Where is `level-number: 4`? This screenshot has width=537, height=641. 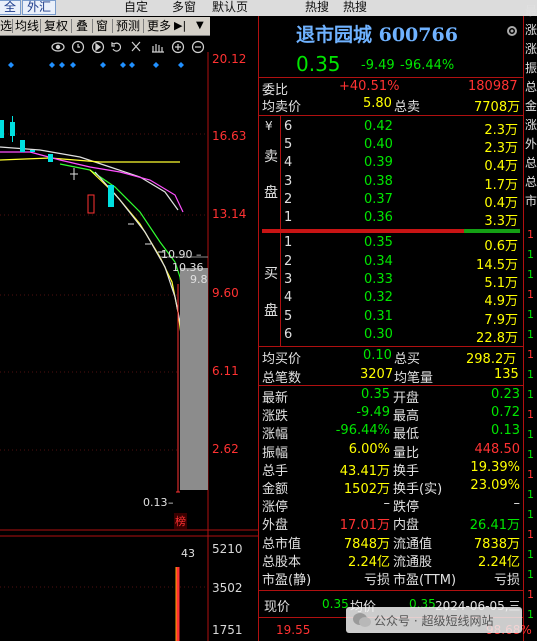
level-number: 4 is located at coordinates (288, 297).